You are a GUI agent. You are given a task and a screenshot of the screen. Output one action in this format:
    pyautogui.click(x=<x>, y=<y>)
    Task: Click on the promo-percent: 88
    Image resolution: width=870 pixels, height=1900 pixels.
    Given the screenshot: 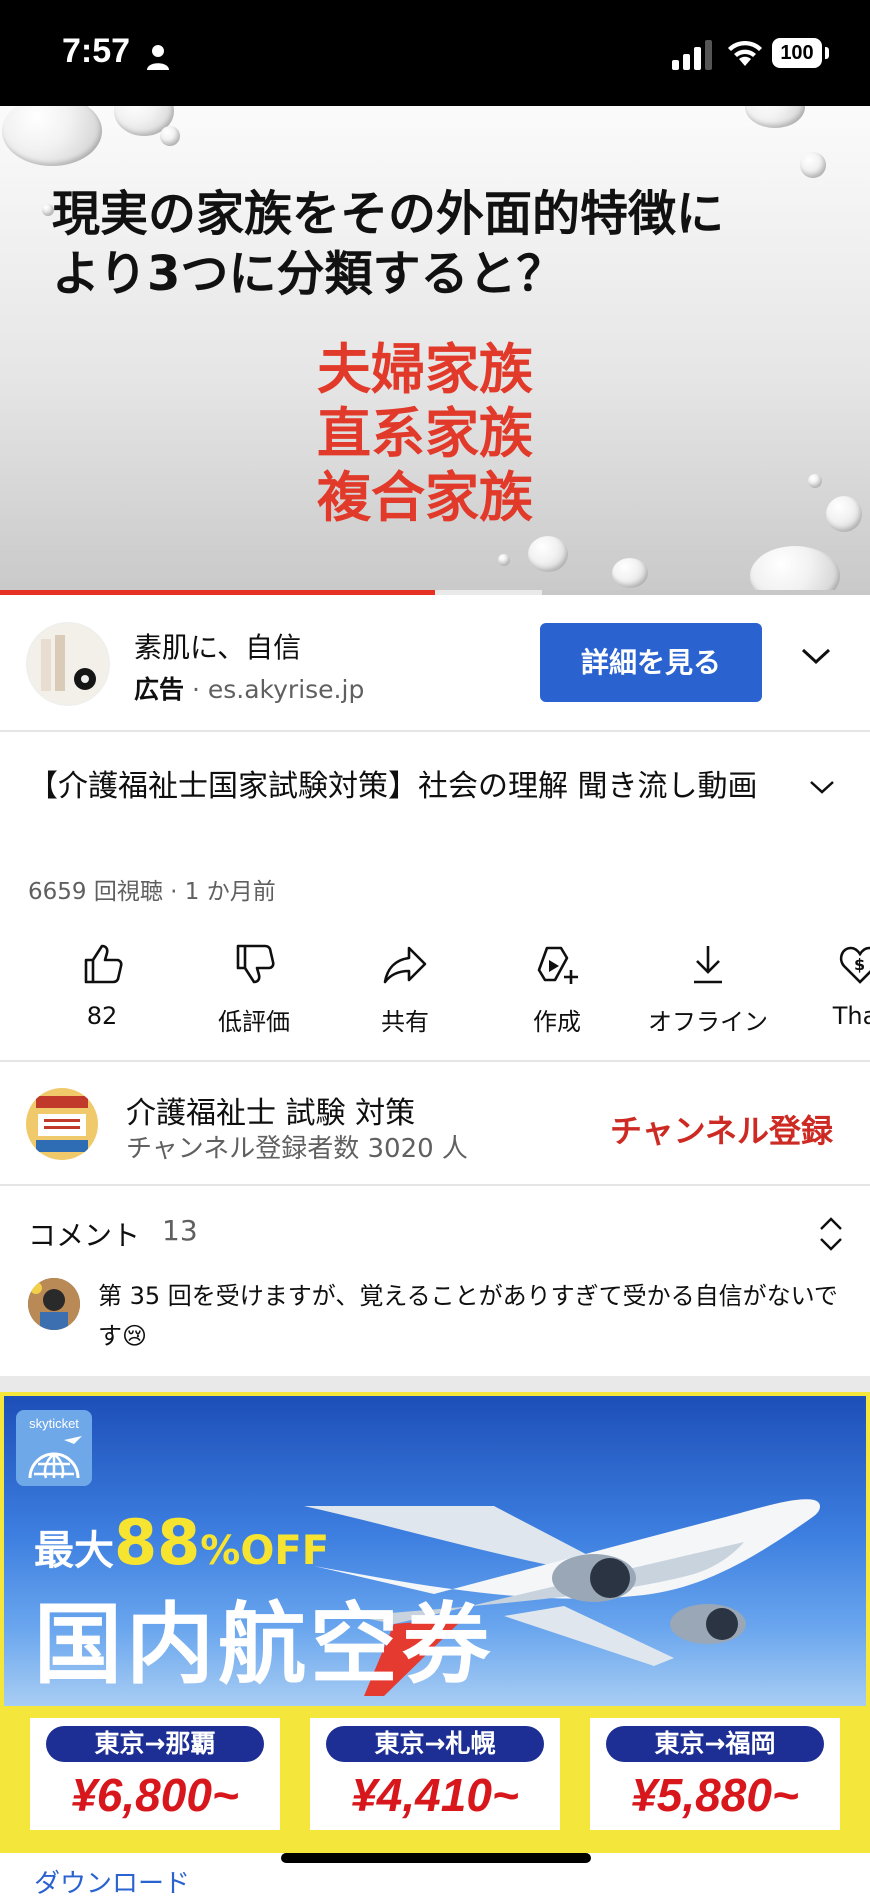 What is the action you would take?
    pyautogui.click(x=157, y=1542)
    